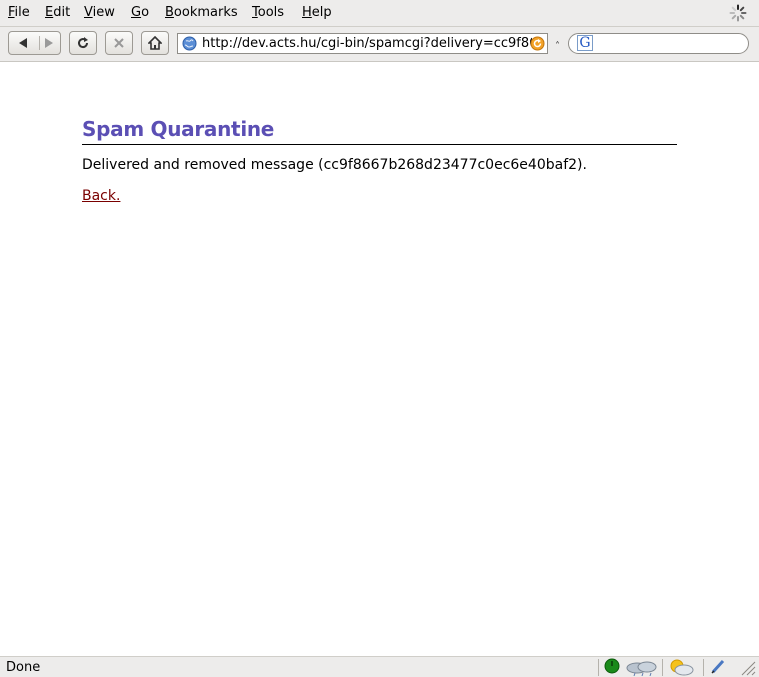 Image resolution: width=759 pixels, height=677 pixels. I want to click on reload-icon, so click(83, 43).